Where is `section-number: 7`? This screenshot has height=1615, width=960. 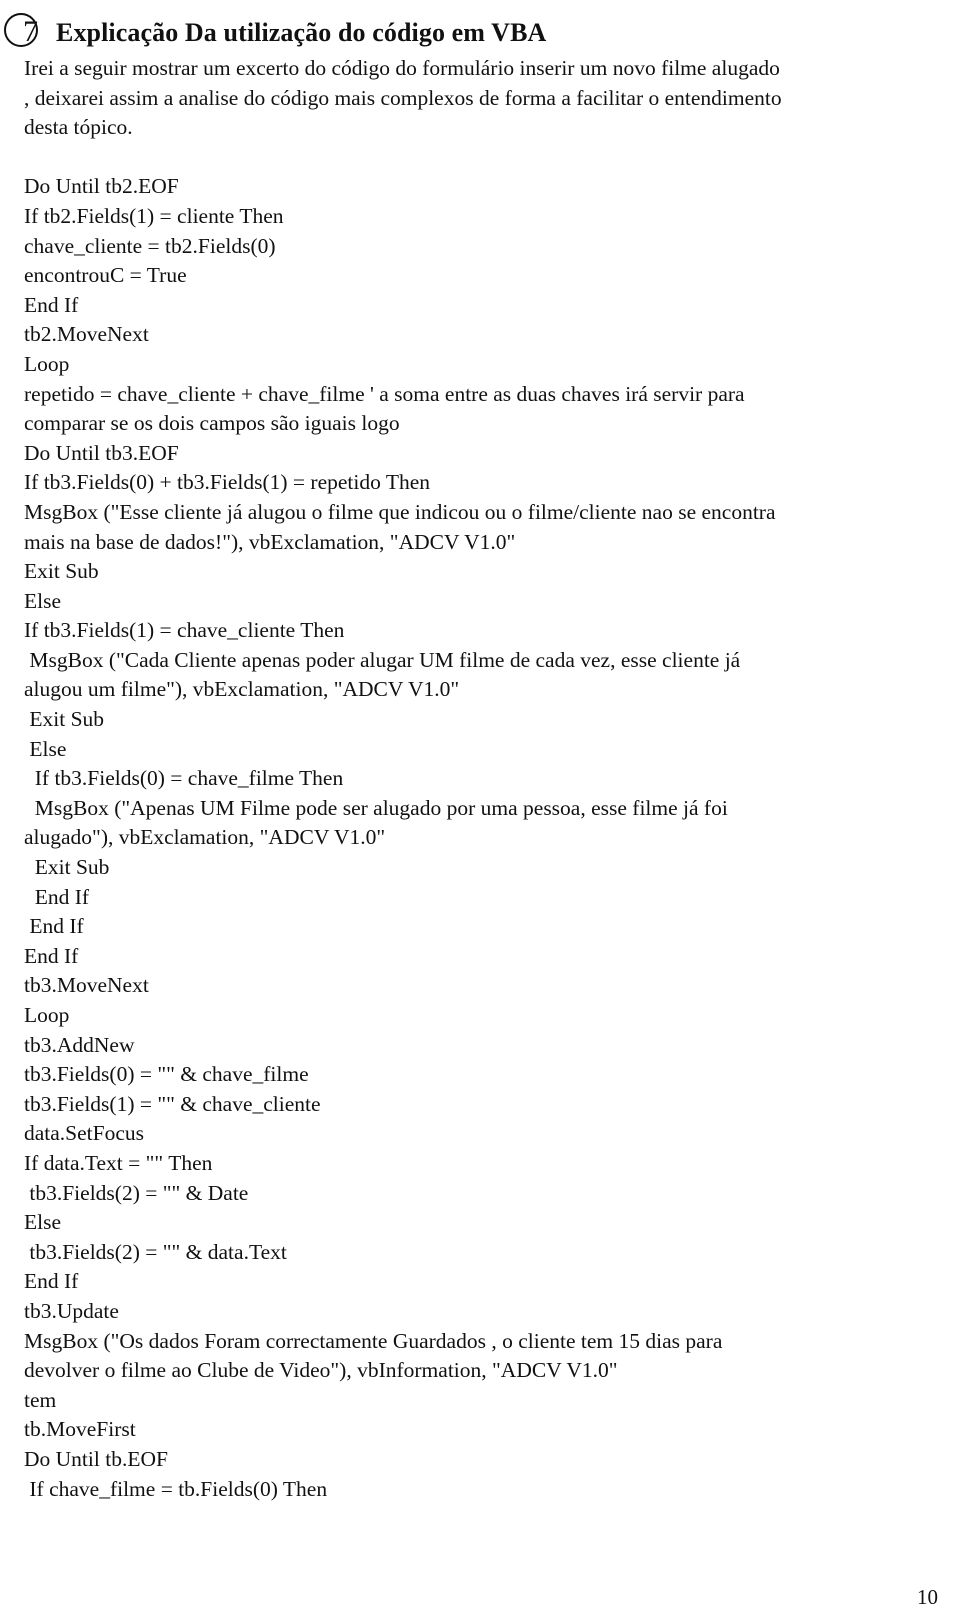
section-number: 7 is located at coordinates (30, 31).